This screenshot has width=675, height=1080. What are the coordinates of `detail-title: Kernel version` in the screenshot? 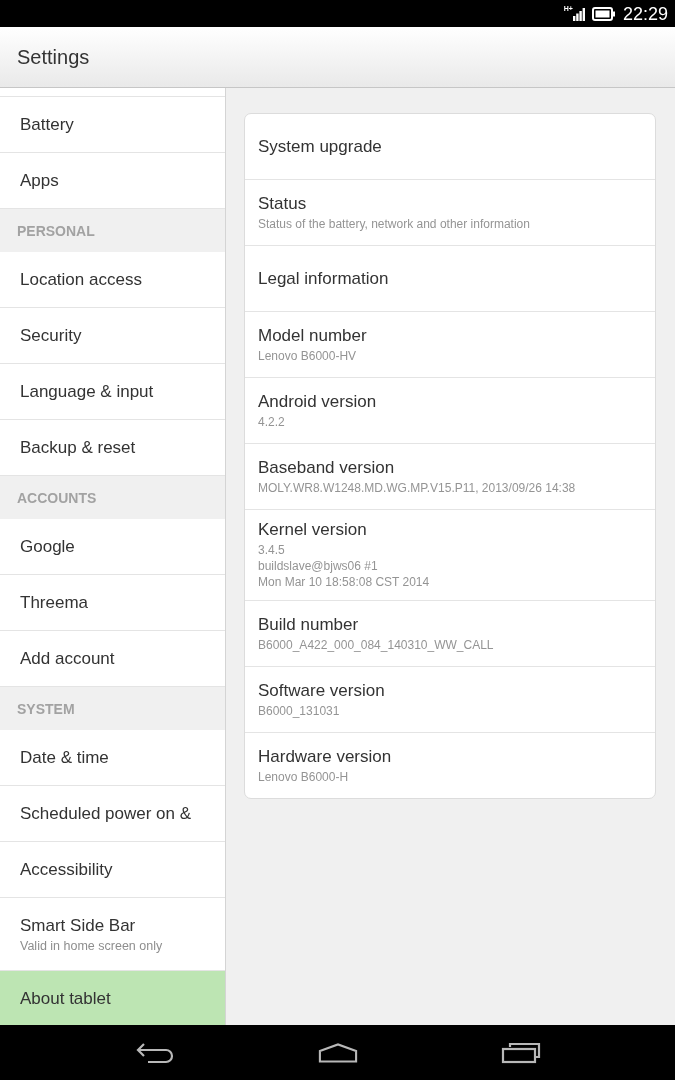 It's located at (313, 530).